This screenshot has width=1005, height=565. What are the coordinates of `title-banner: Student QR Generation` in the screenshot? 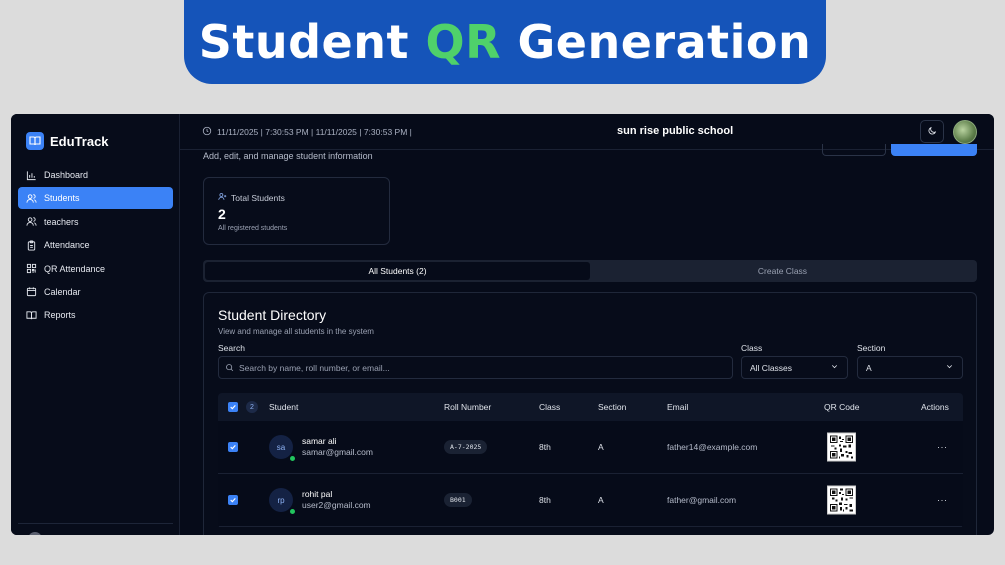 It's located at (505, 42).